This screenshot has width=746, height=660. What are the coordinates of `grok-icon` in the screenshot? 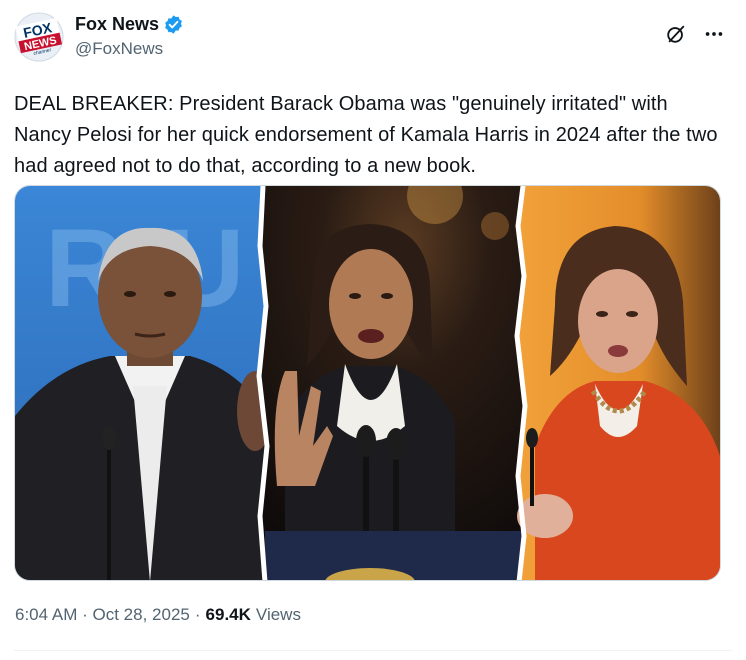 It's located at (676, 34).